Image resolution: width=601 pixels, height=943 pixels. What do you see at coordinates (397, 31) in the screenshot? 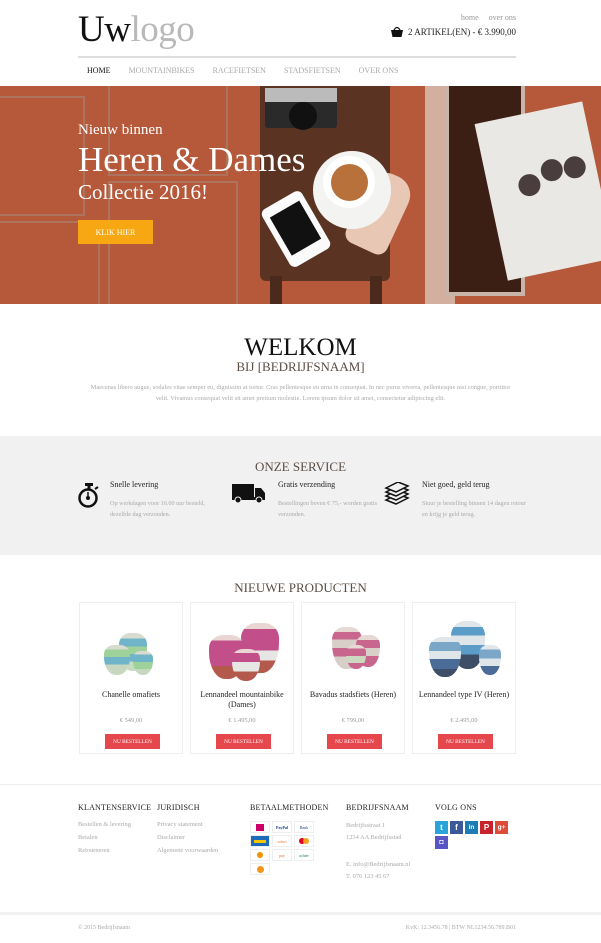
I see `basket-icon` at bounding box center [397, 31].